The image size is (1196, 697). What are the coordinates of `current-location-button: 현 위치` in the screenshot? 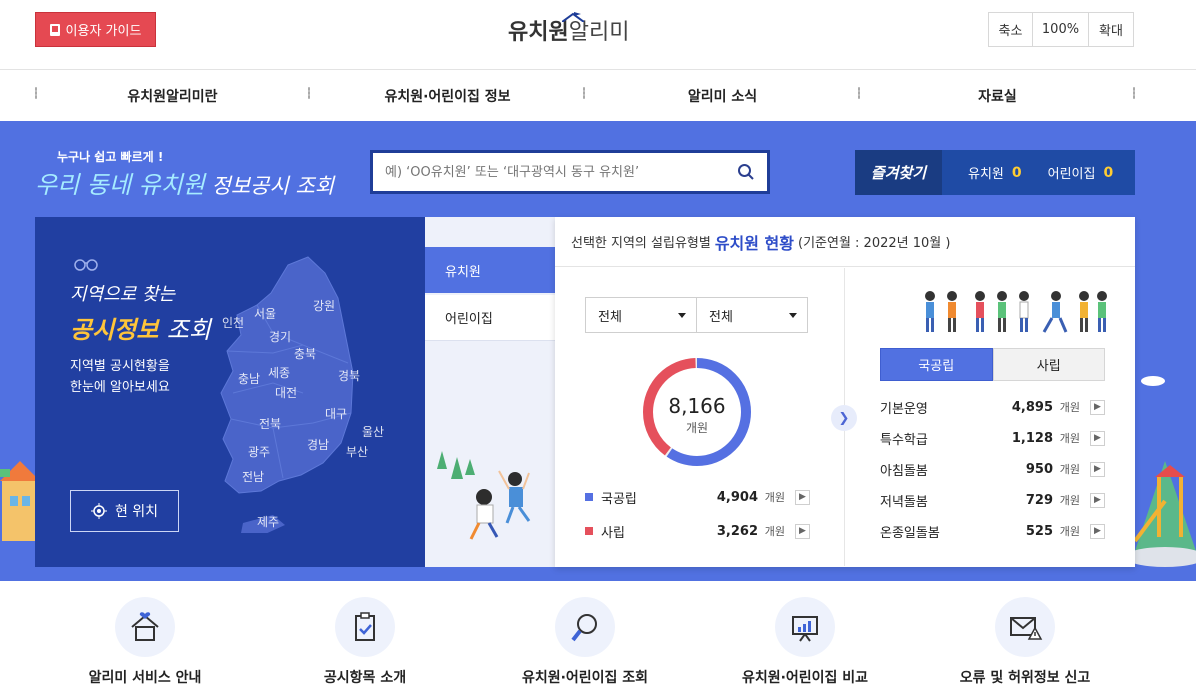 It's located at (124, 511).